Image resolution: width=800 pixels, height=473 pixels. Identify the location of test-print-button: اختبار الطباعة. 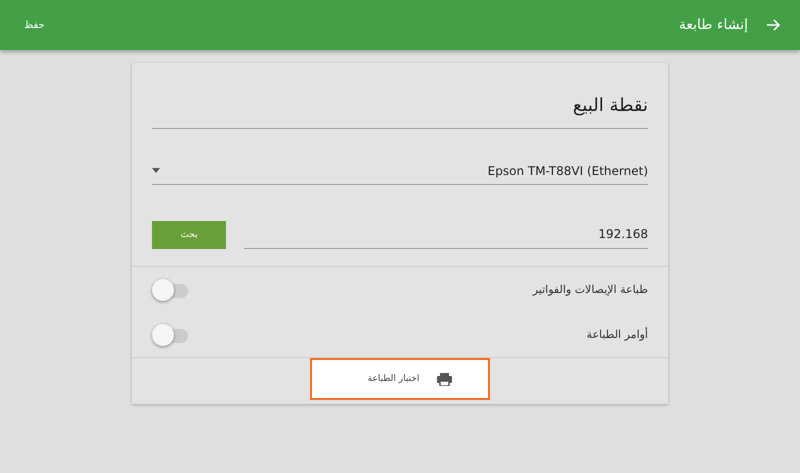
(400, 379).